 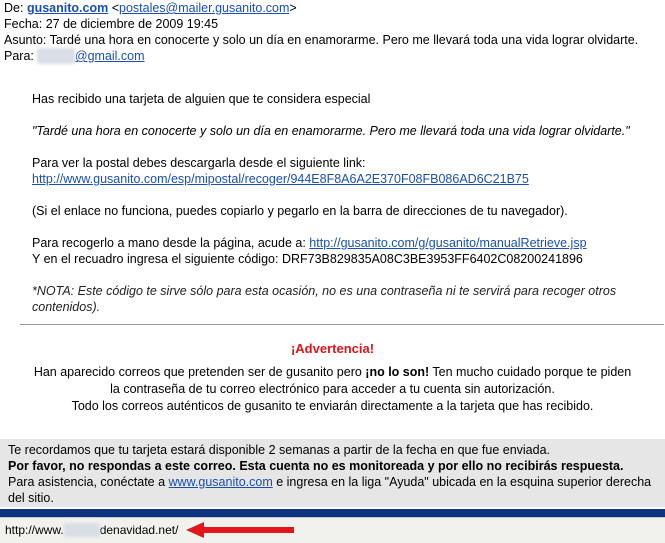 I want to click on browser-status-bar: http://www.xxxxxxdenavidad.net/, so click(x=332, y=530).